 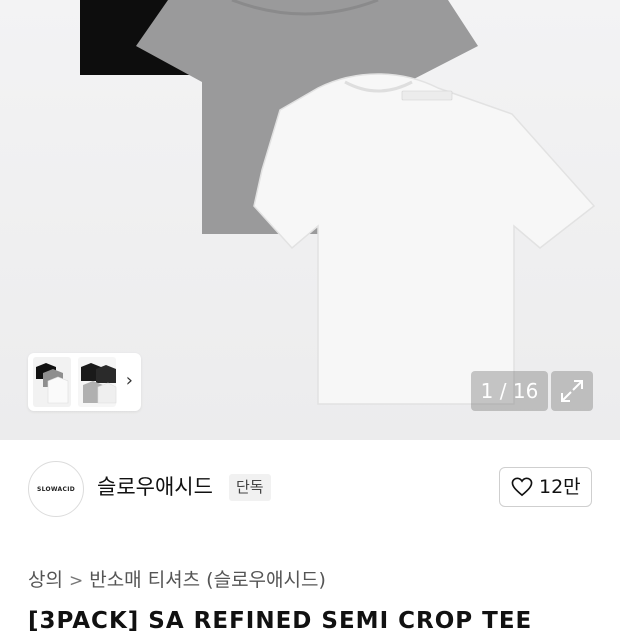 I want to click on thumbnail-image, so click(x=75, y=382).